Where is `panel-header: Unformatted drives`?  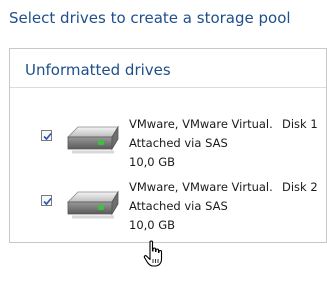
panel-header: Unformatted drives is located at coordinates (168, 68).